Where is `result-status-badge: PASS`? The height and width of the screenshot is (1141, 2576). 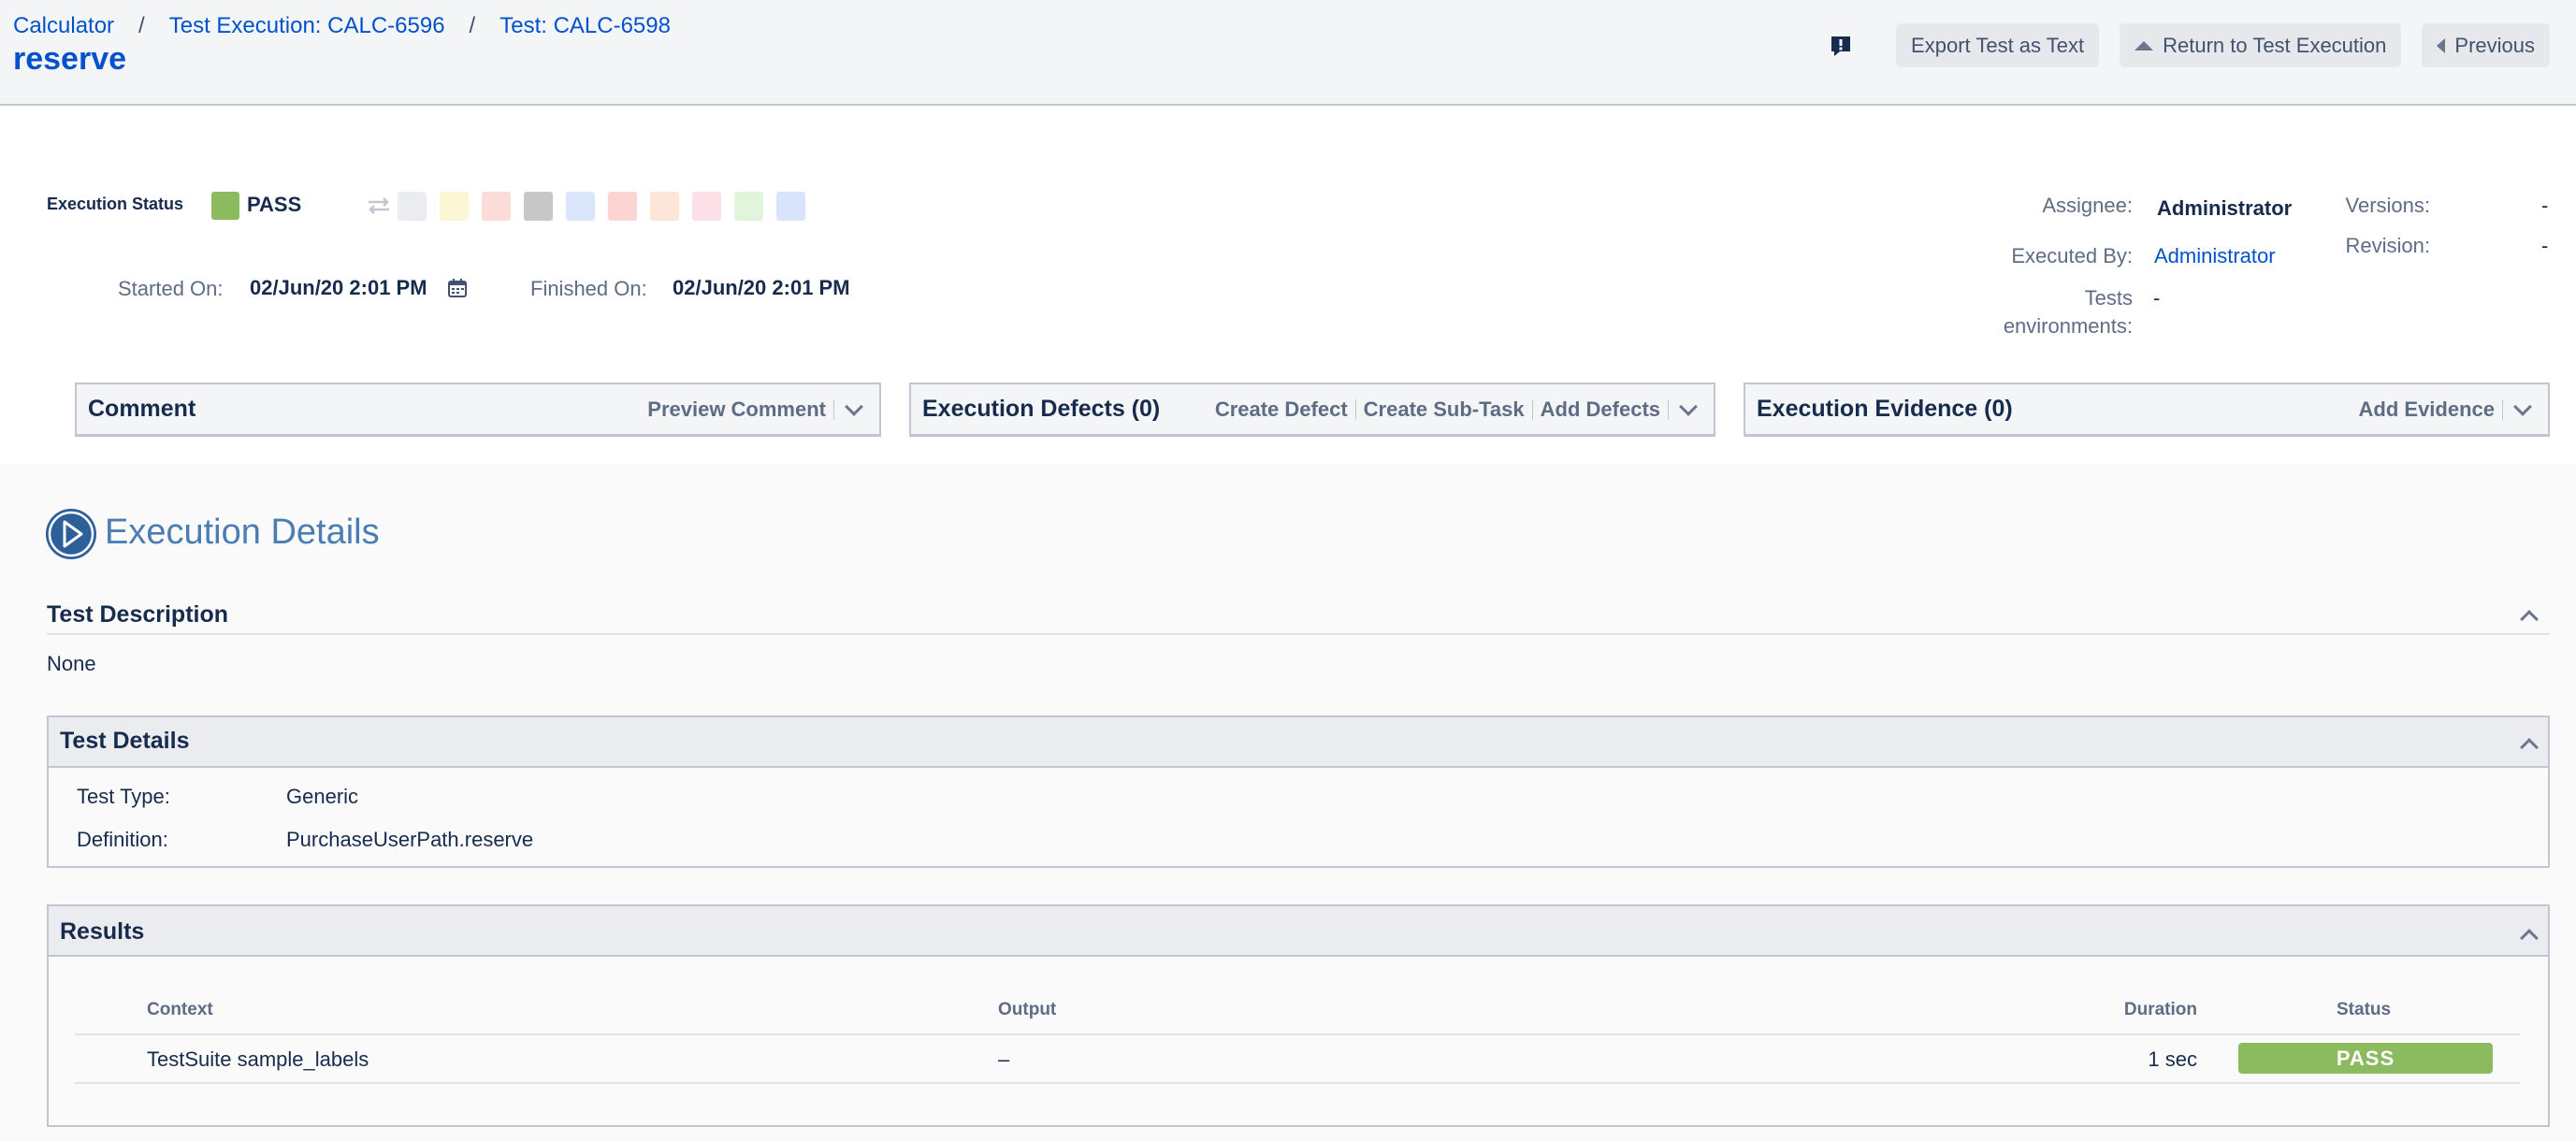
result-status-badge: PASS is located at coordinates (2365, 1058).